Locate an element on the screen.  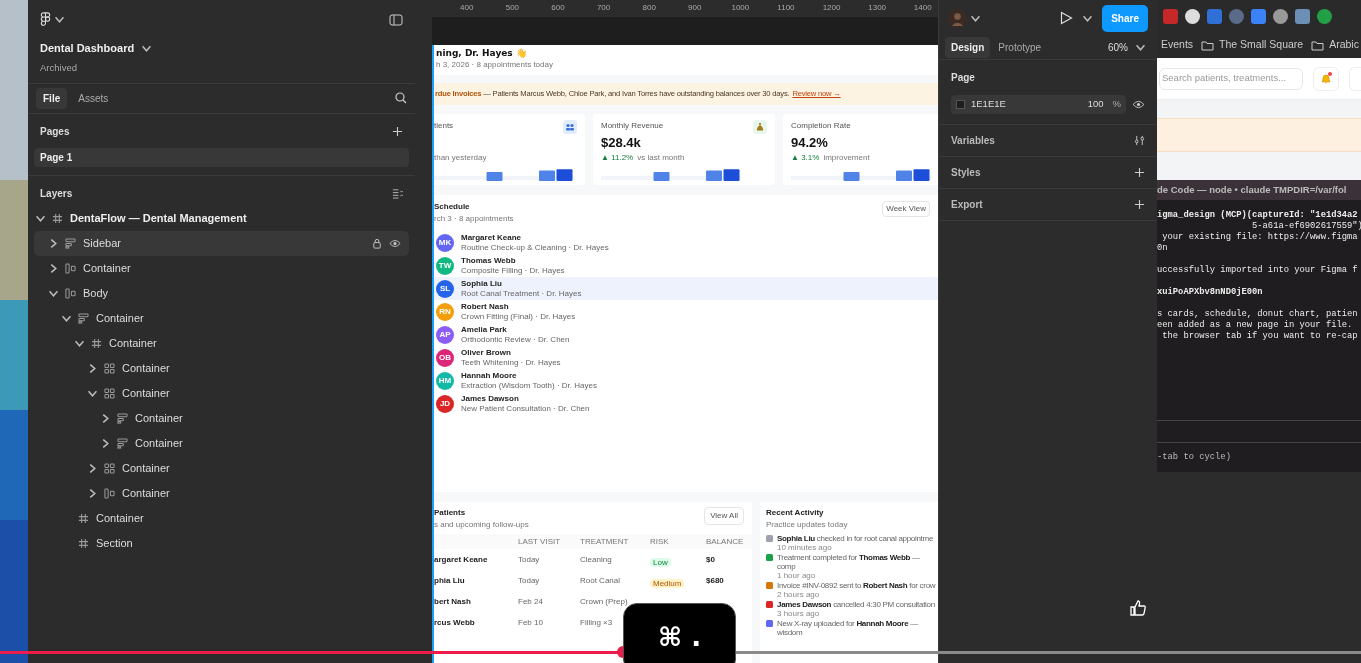
appointment-row: TW Thomas Webb Composite Filling · Dr. Hayes is located at coordinates (686, 265).